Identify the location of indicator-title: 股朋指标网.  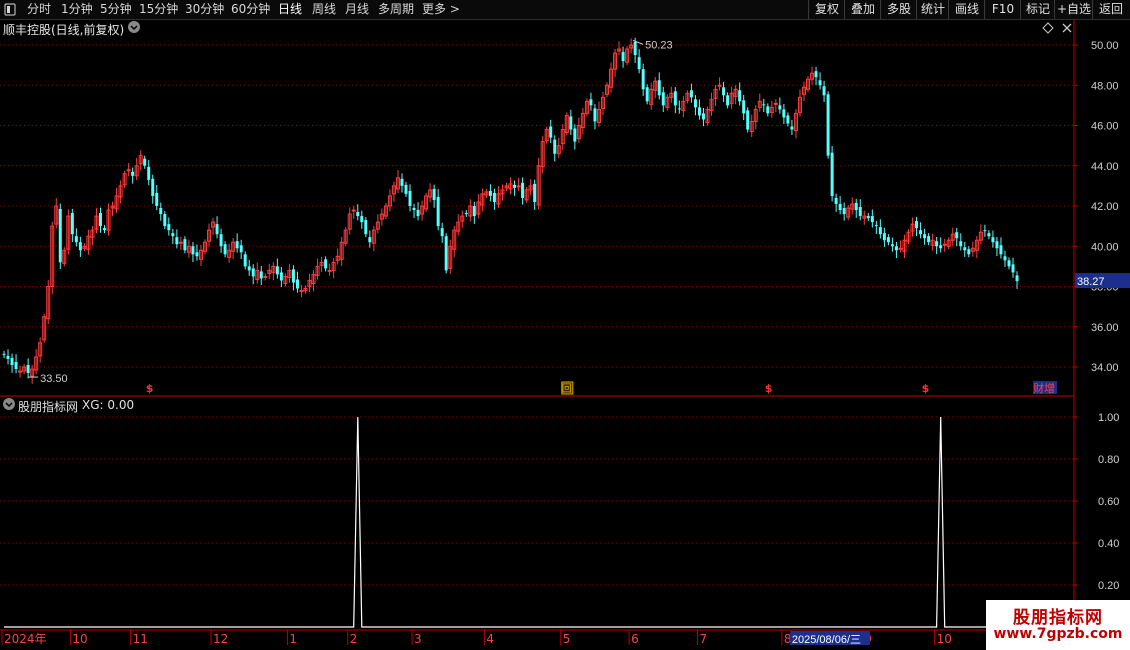
(48, 406).